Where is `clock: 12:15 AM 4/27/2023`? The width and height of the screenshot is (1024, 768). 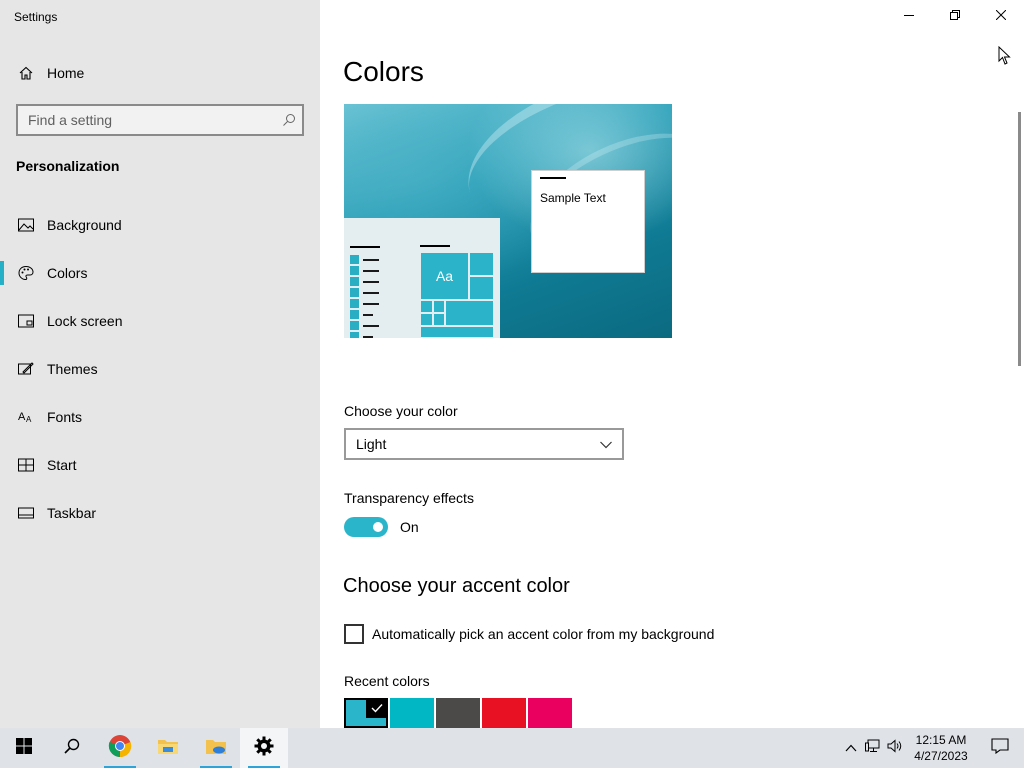
clock: 12:15 AM 4/27/2023 is located at coordinates (941, 748).